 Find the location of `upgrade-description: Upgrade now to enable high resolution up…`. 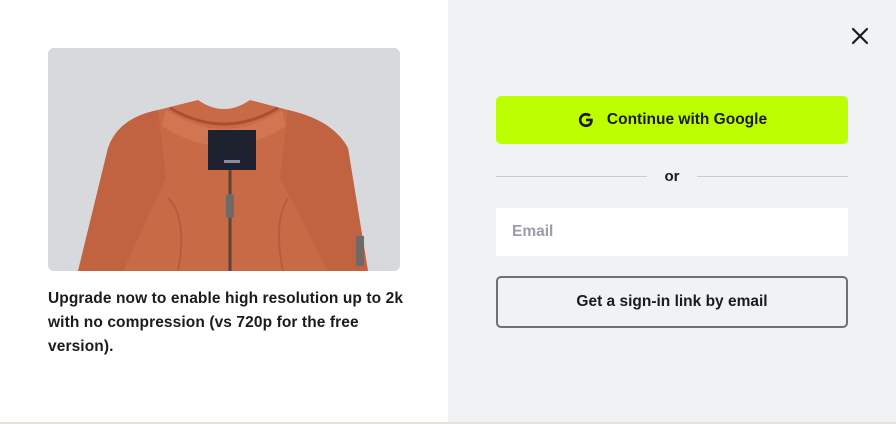

upgrade-description: Upgrade now to enable high resolution up… is located at coordinates (226, 322).